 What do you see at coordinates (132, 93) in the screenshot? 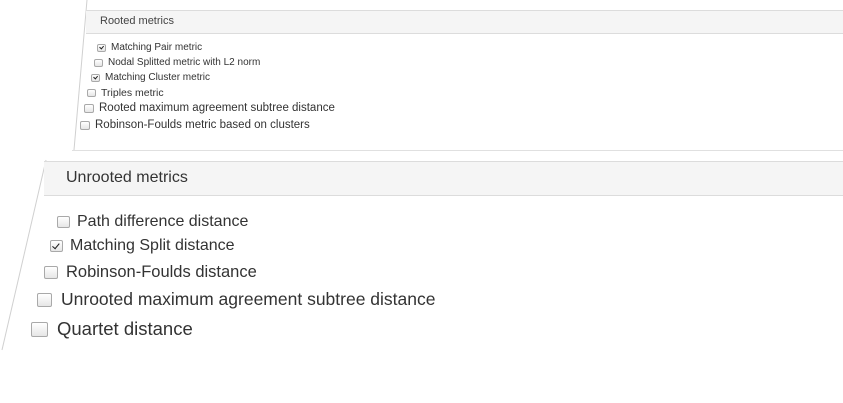
I see `option-label: Triples metric` at bounding box center [132, 93].